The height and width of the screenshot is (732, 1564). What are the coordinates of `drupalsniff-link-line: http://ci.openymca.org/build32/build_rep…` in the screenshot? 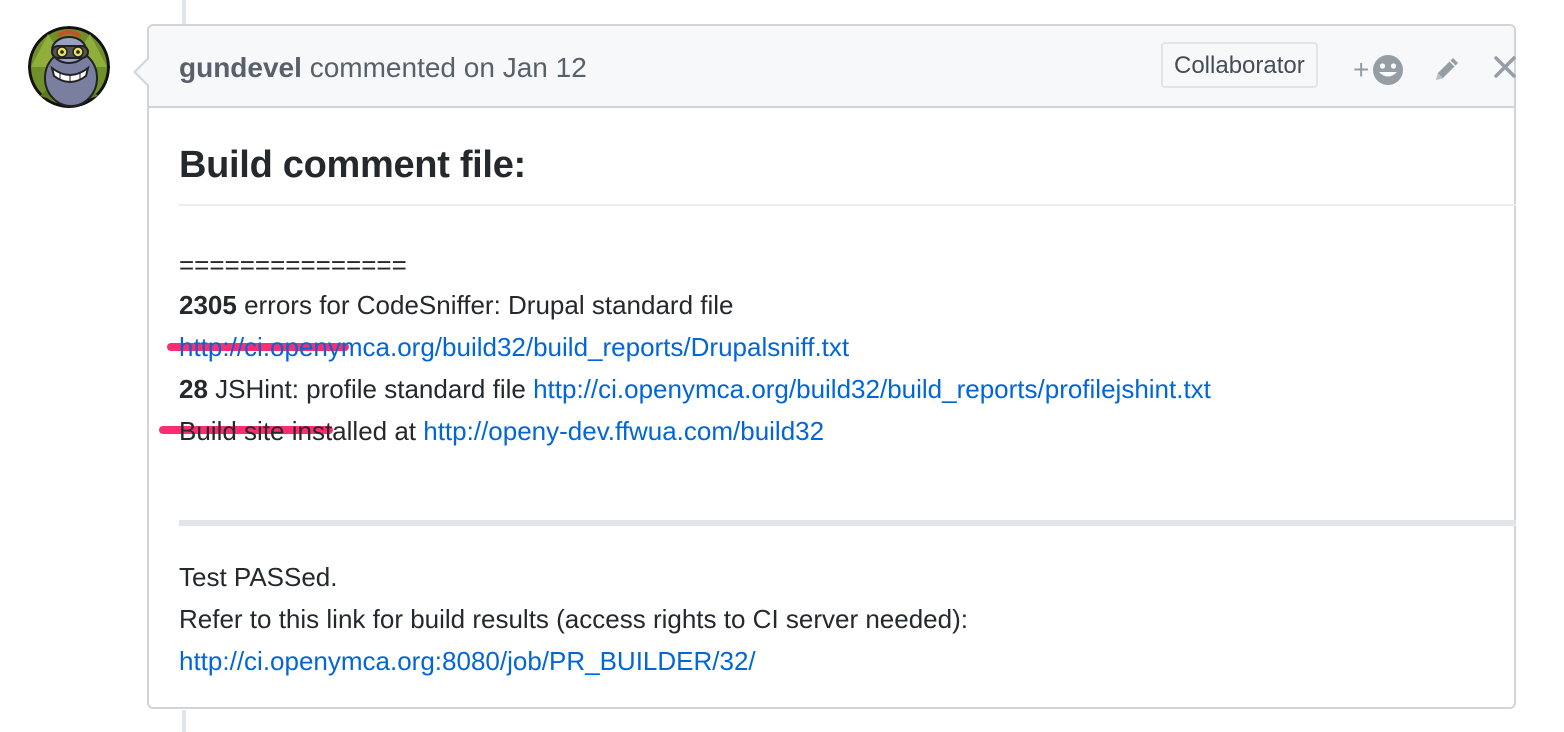 It's located at (514, 347).